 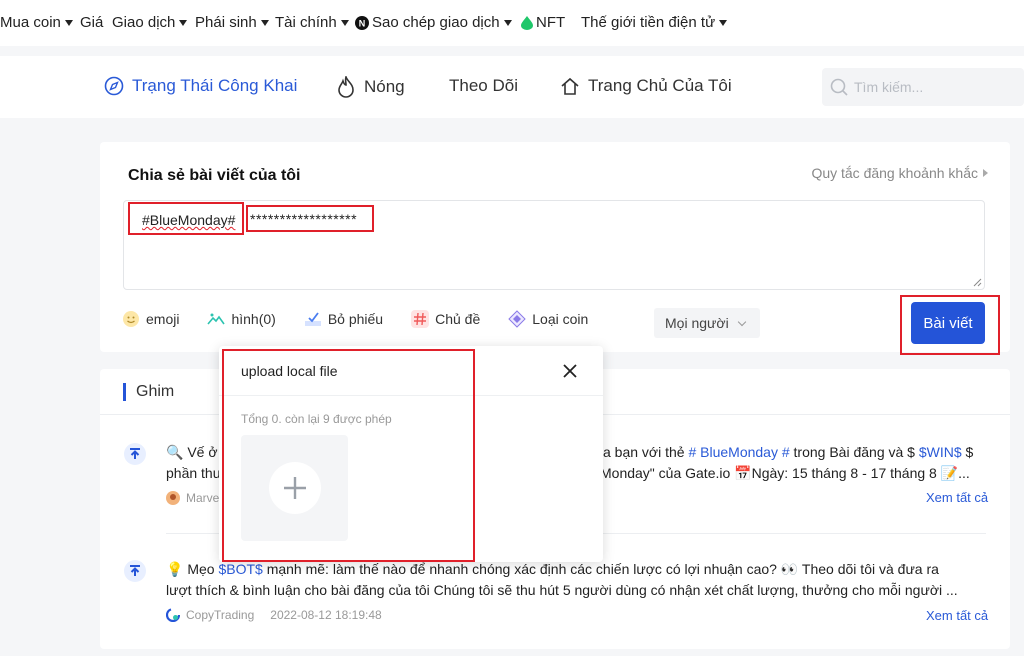 What do you see at coordinates (306, 22) in the screenshot?
I see `nav-label: Tài chính` at bounding box center [306, 22].